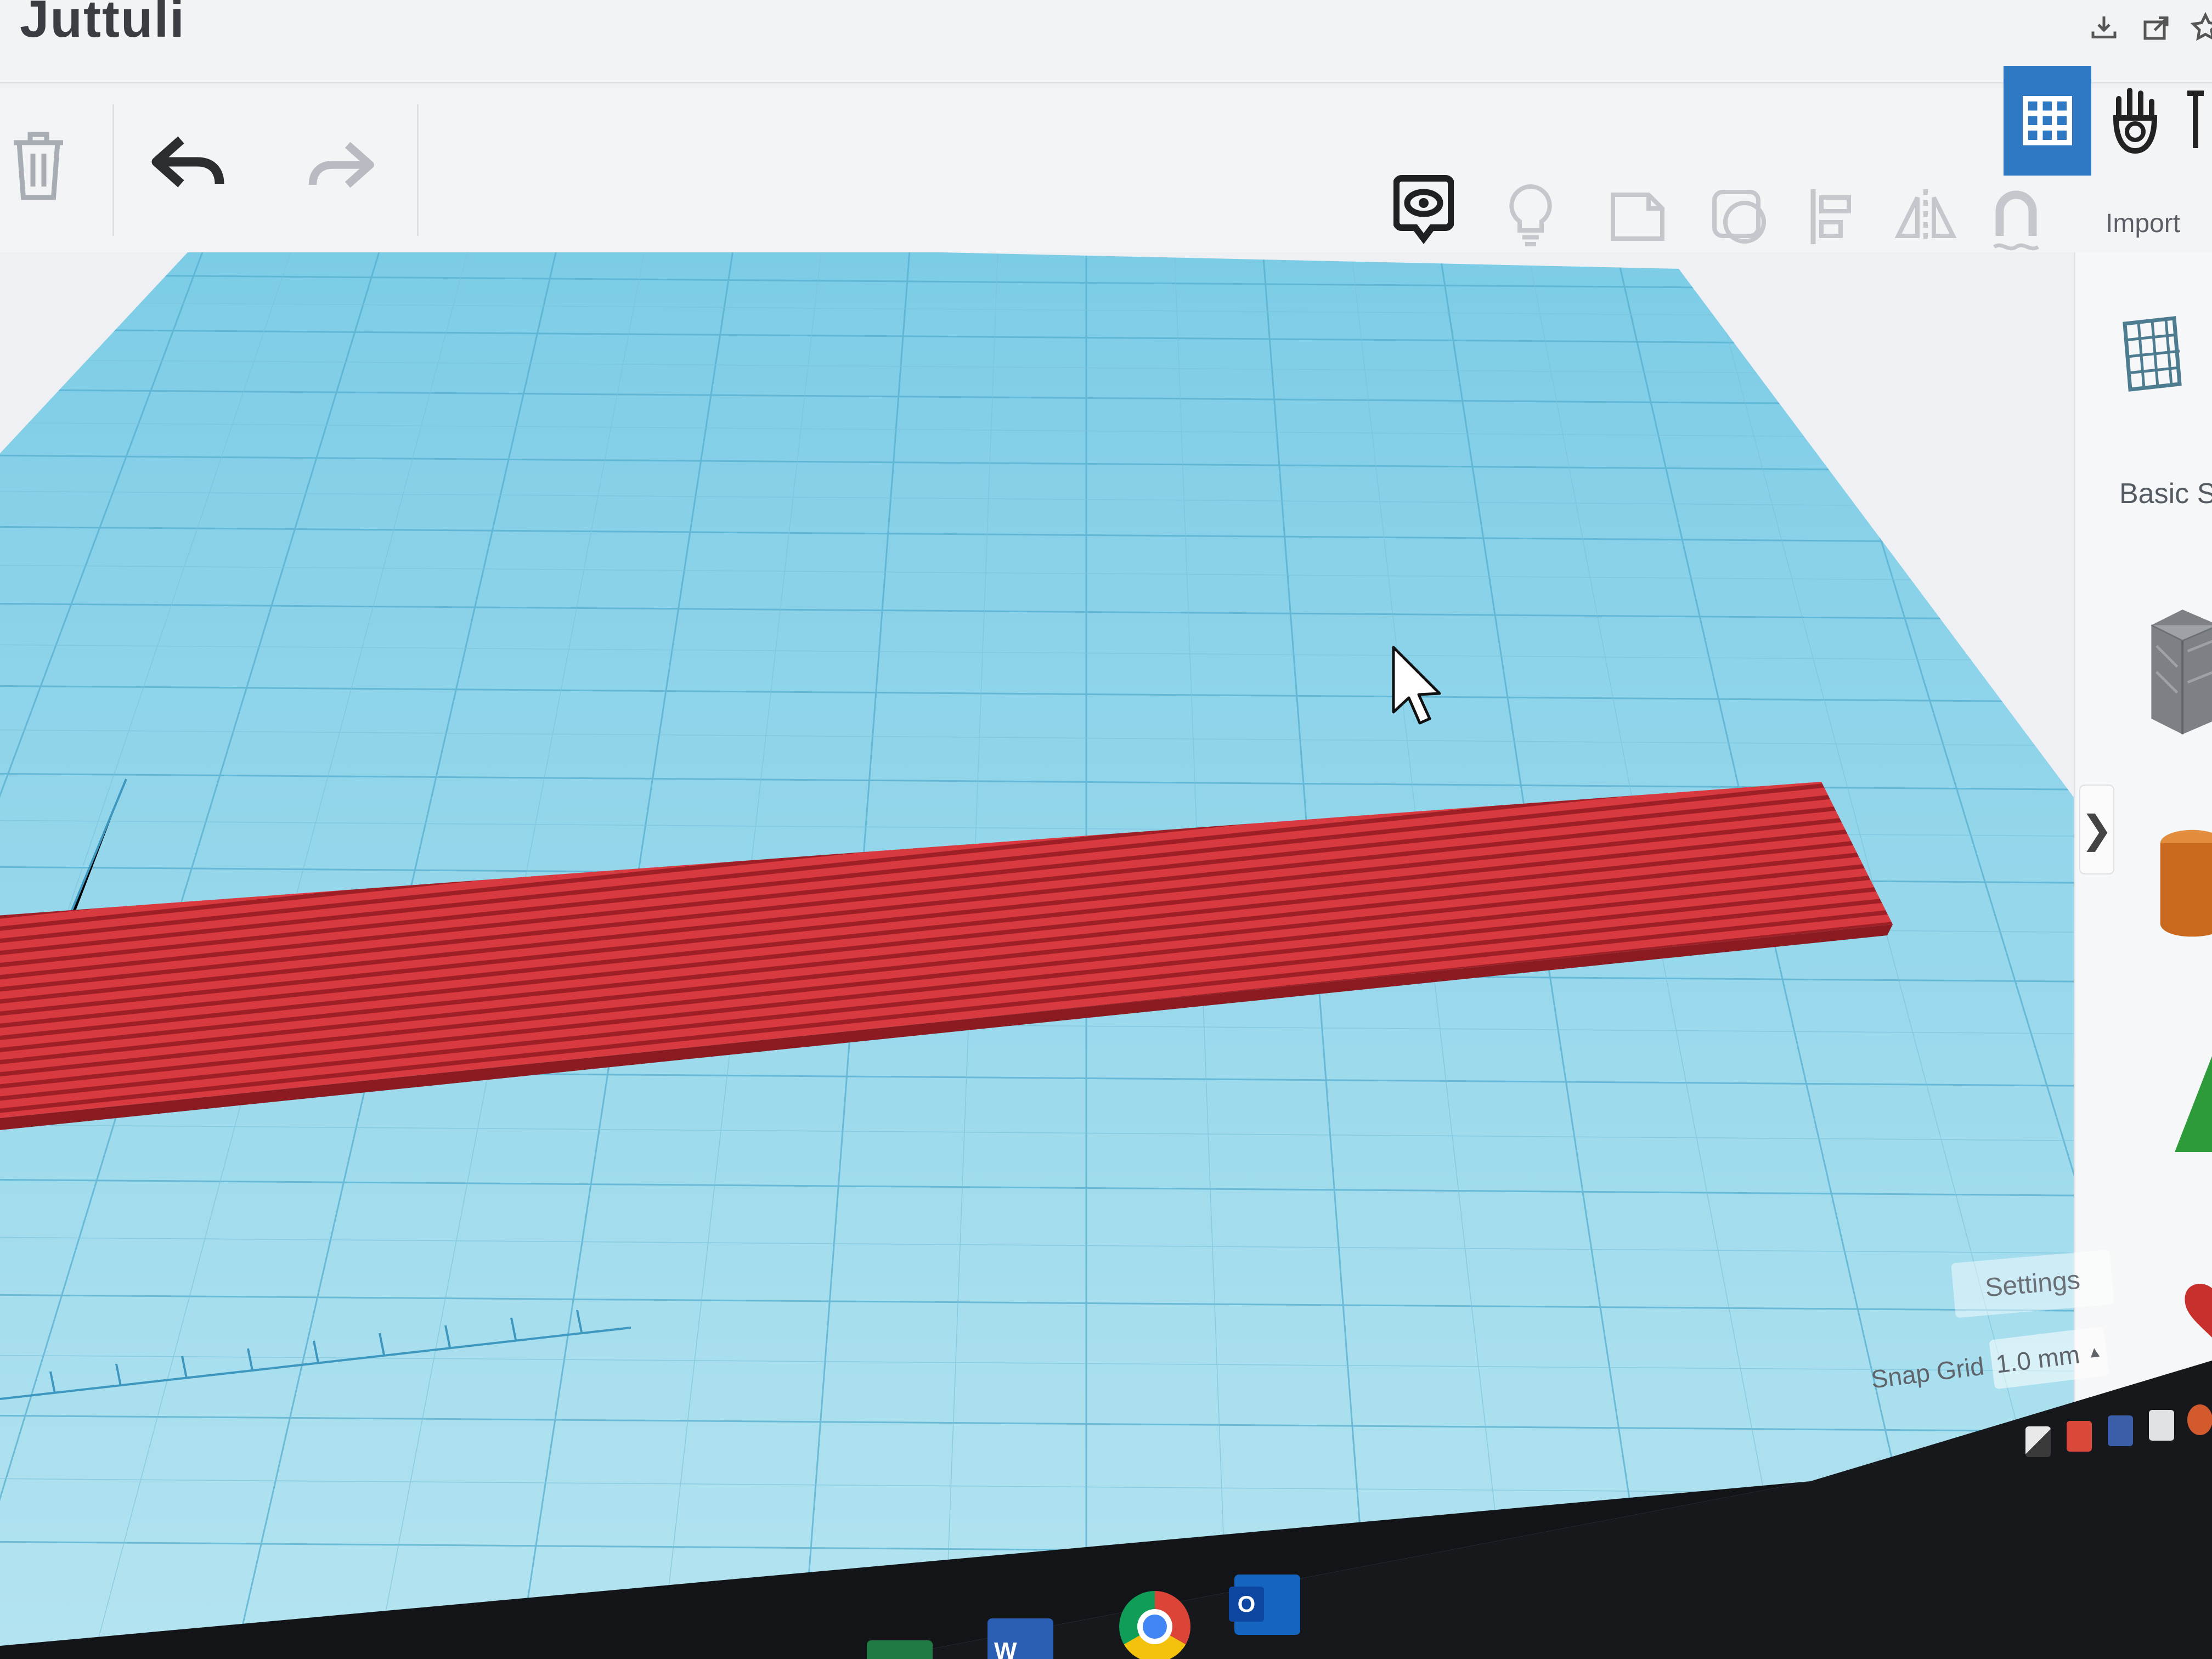 The width and height of the screenshot is (2212, 1659). I want to click on delete-button, so click(39, 164).